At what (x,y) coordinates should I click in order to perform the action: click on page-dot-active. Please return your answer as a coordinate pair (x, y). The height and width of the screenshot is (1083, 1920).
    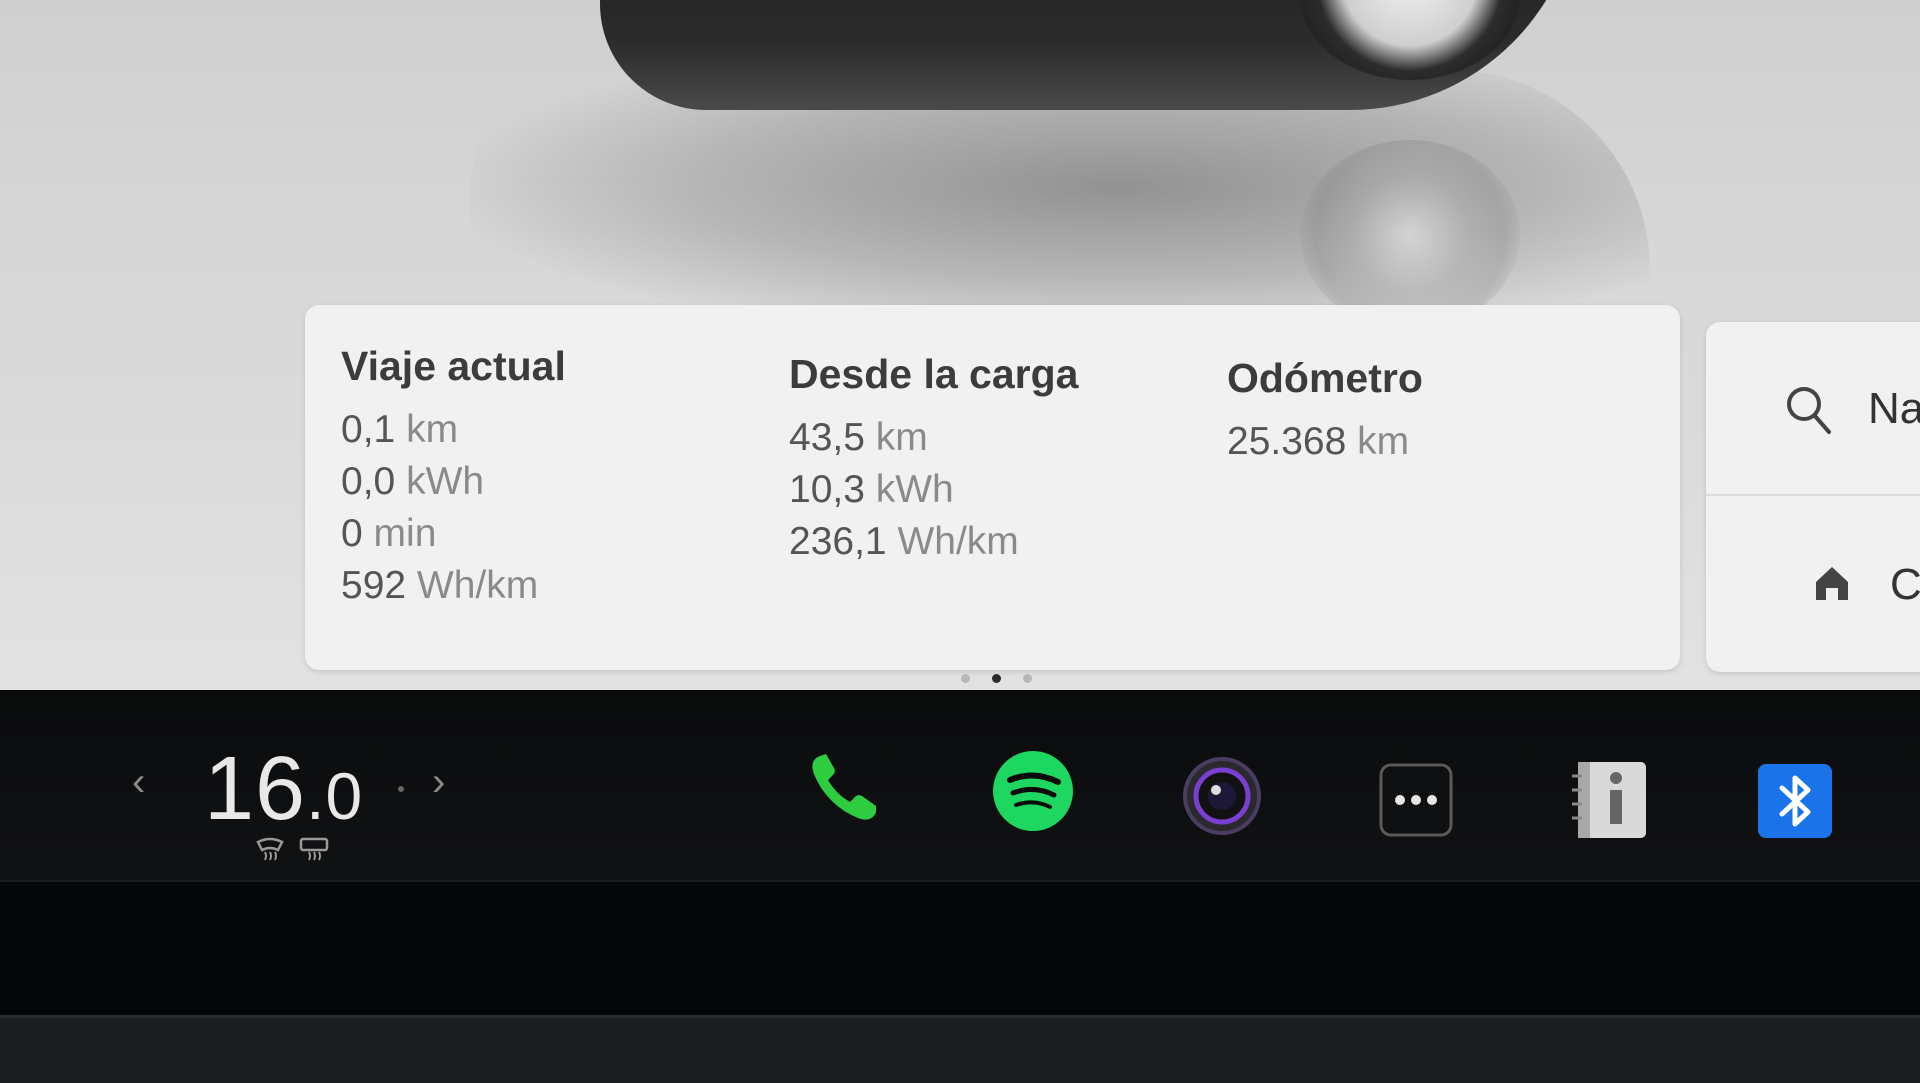
    Looking at the image, I should click on (996, 678).